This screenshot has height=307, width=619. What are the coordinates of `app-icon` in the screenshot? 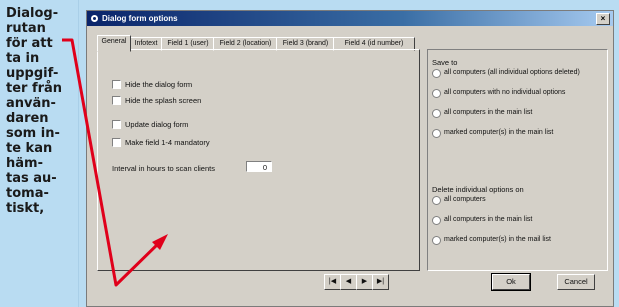 It's located at (94, 18).